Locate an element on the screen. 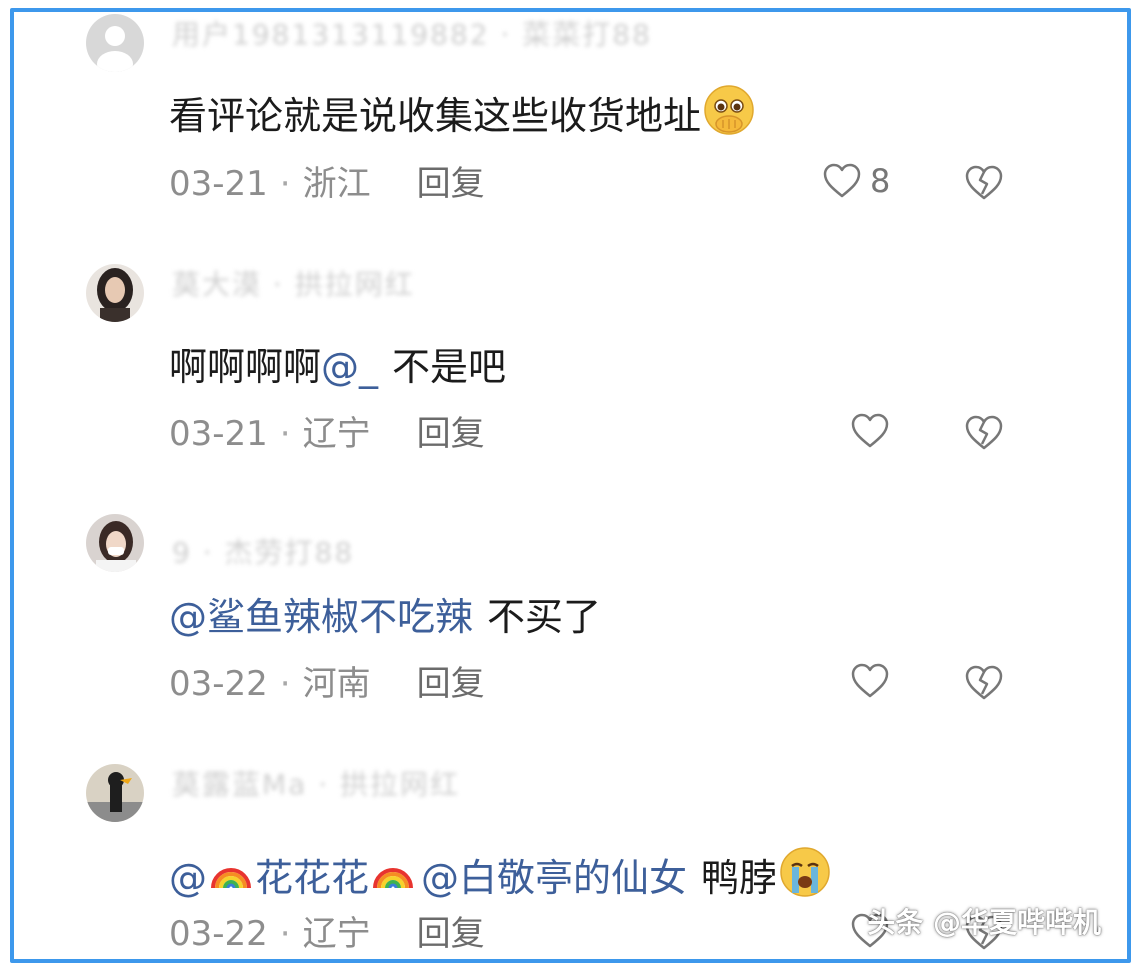  comment-meta: 03-22 · 辽宁 回复 is located at coordinates (327, 934).